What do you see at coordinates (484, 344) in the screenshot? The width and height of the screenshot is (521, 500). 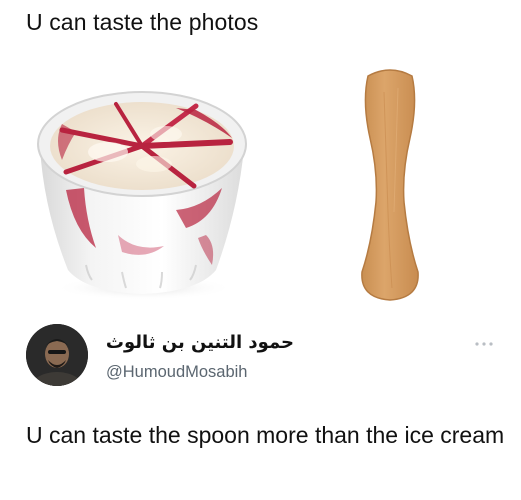 I see `more-options-icon` at bounding box center [484, 344].